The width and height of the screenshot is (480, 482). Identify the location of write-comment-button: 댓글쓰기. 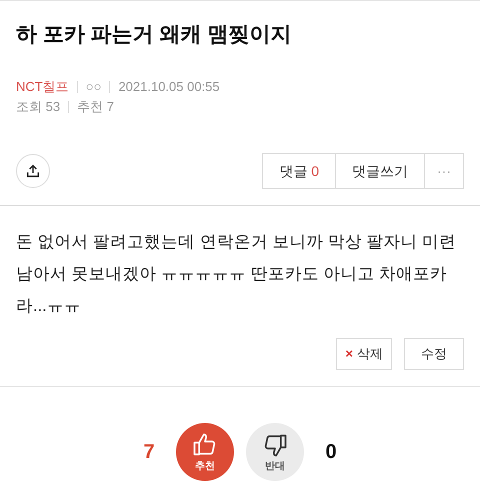
(380, 171).